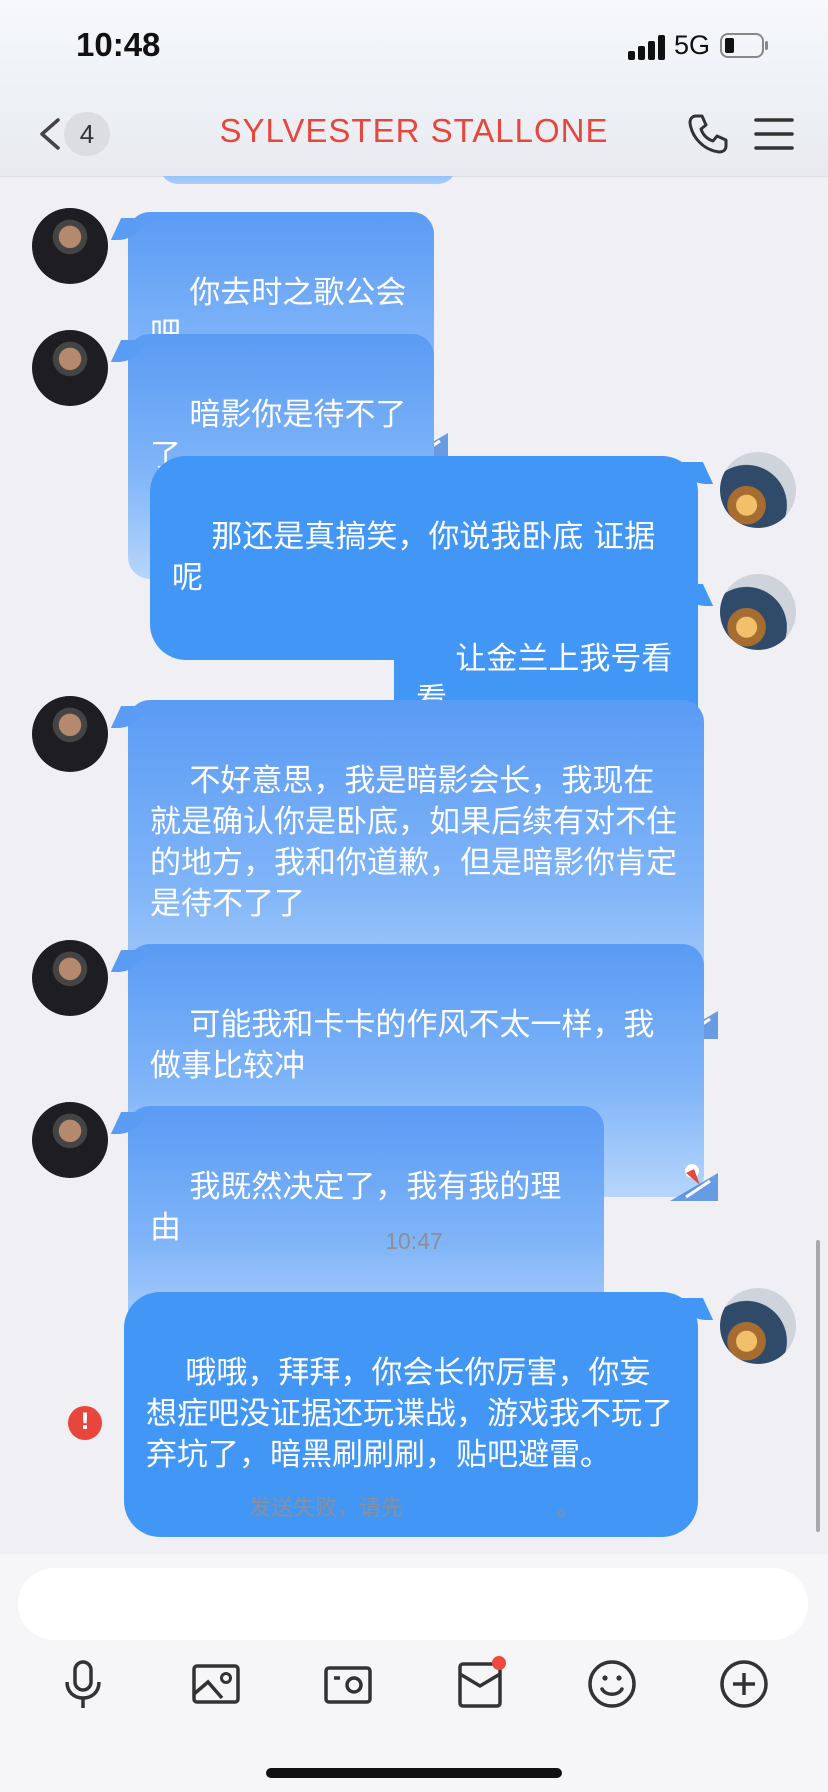 The width and height of the screenshot is (828, 1792). What do you see at coordinates (216, 1684) in the screenshot?
I see `image-icon` at bounding box center [216, 1684].